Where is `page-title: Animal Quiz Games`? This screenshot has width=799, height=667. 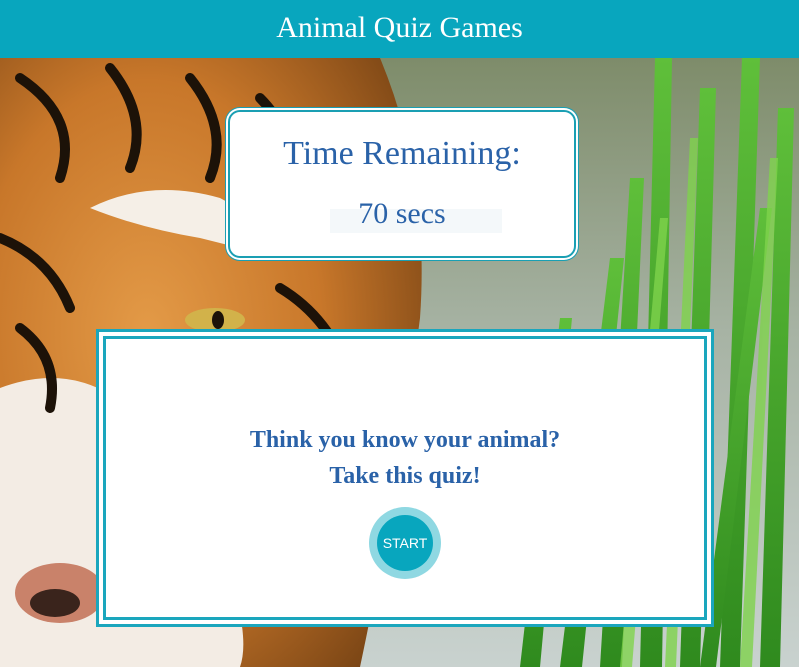 page-title: Animal Quiz Games is located at coordinates (399, 27).